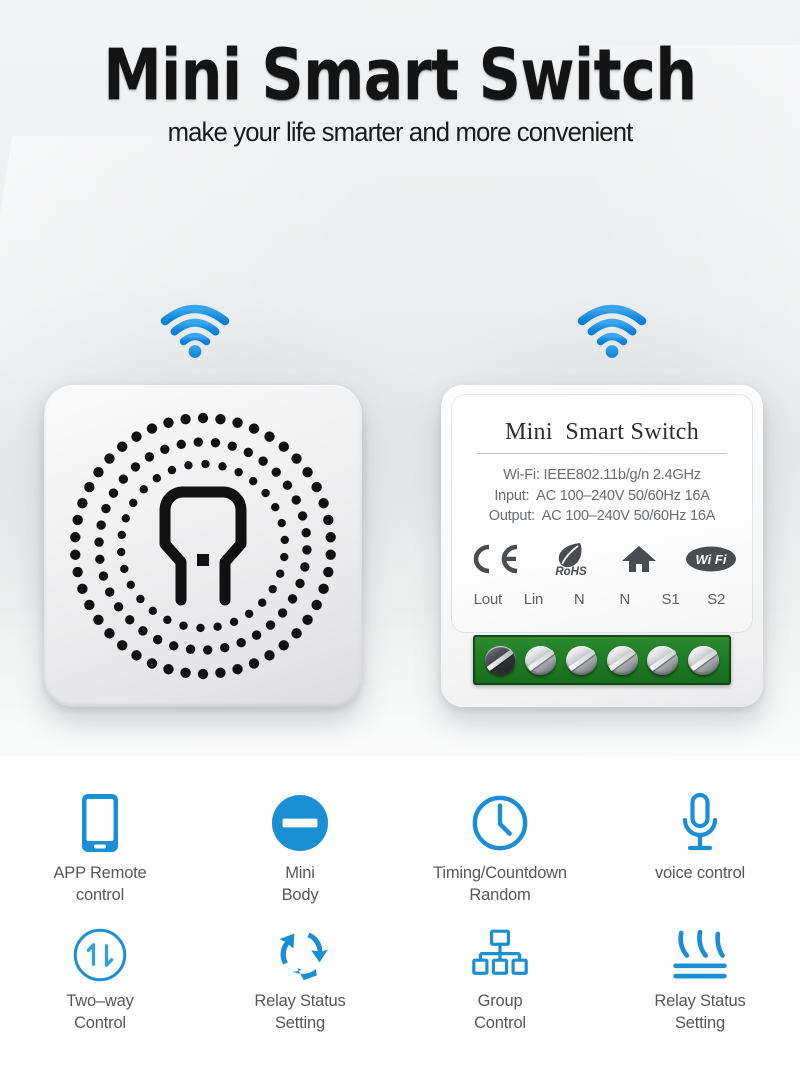 This screenshot has height=1071, width=800. Describe the element at coordinates (625, 600) in the screenshot. I see `terminal-label-n2: N` at that location.